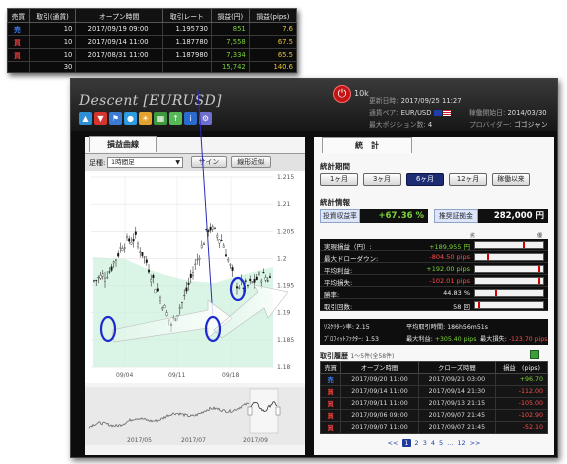 This screenshot has width=567, height=464. I want to click on page-link: 3, so click(425, 443).